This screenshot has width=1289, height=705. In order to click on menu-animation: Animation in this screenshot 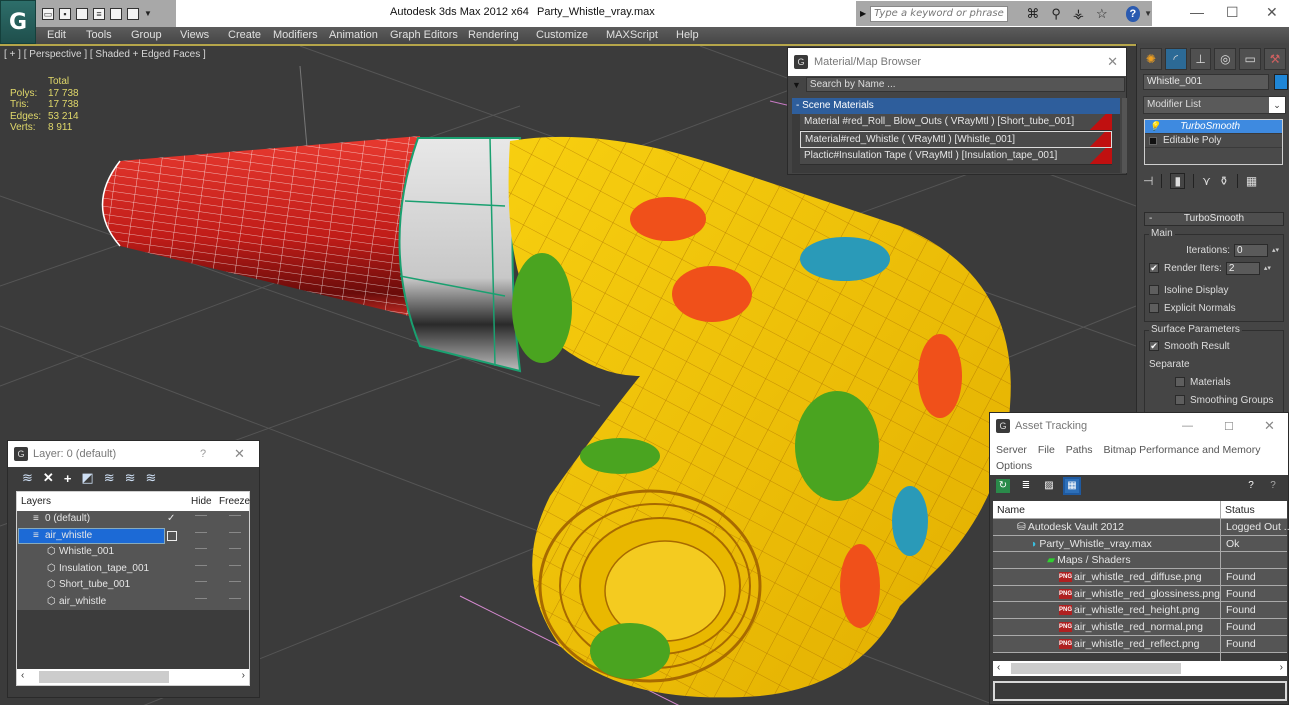, I will do `click(353, 35)`.